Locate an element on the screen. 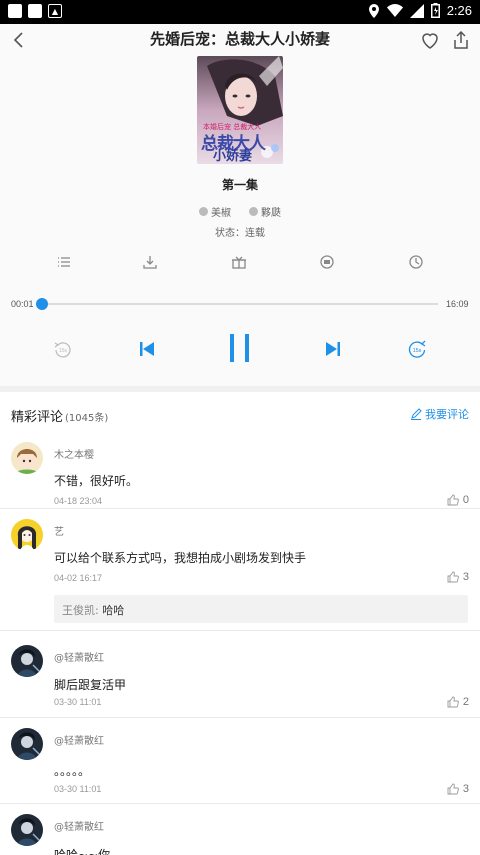 The height and width of the screenshot is (855, 480). progress-bar: 00:01 16:09 is located at coordinates (240, 306).